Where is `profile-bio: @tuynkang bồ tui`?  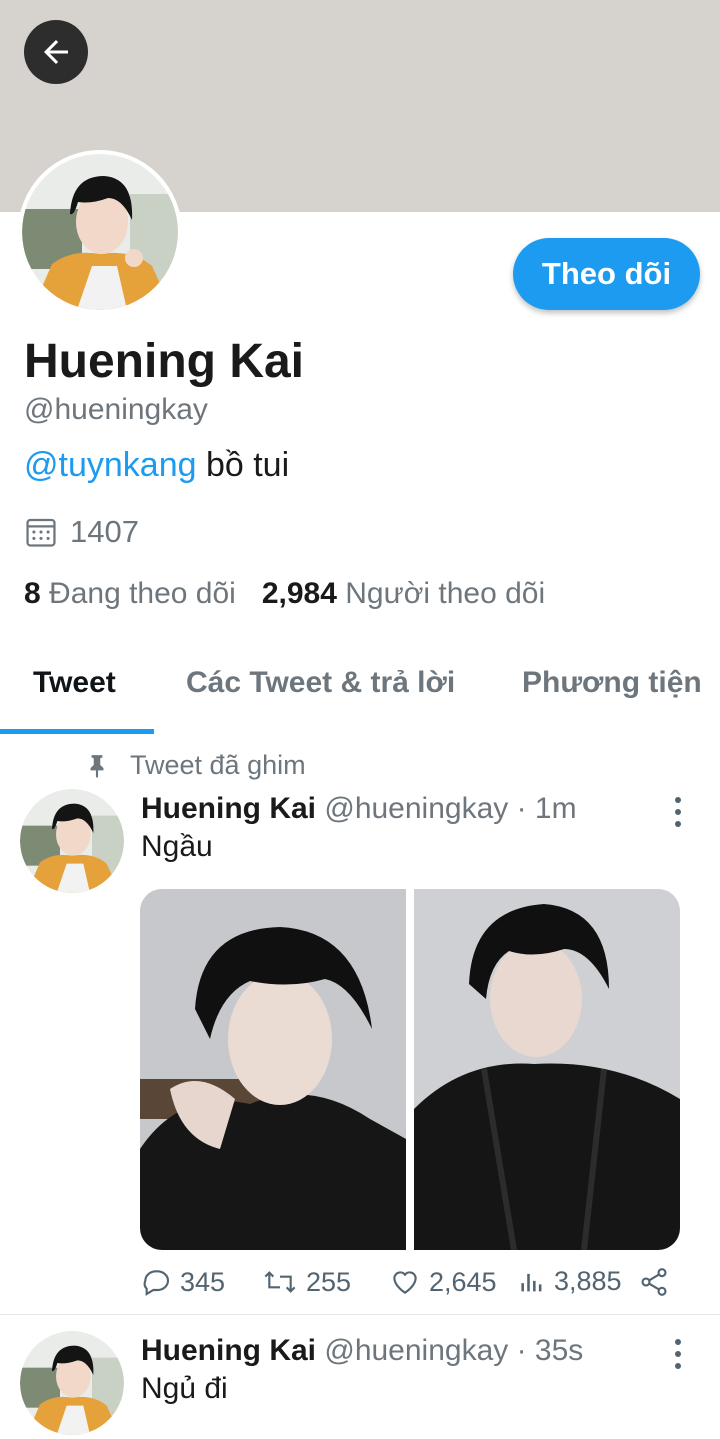 profile-bio: @tuynkang bồ tui is located at coordinates (156, 465).